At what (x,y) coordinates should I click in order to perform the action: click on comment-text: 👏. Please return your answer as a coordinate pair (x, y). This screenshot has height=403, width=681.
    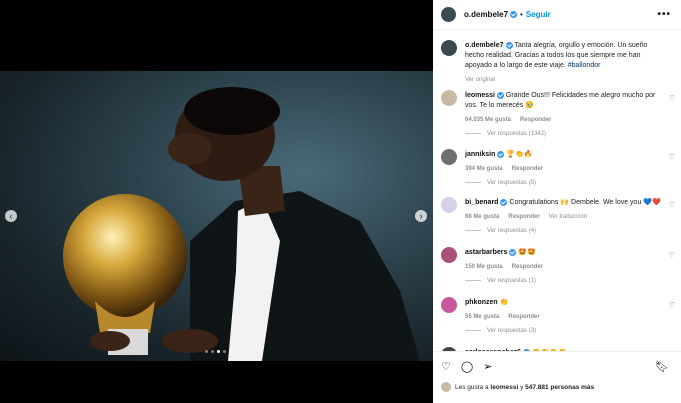
    Looking at the image, I should click on (504, 302).